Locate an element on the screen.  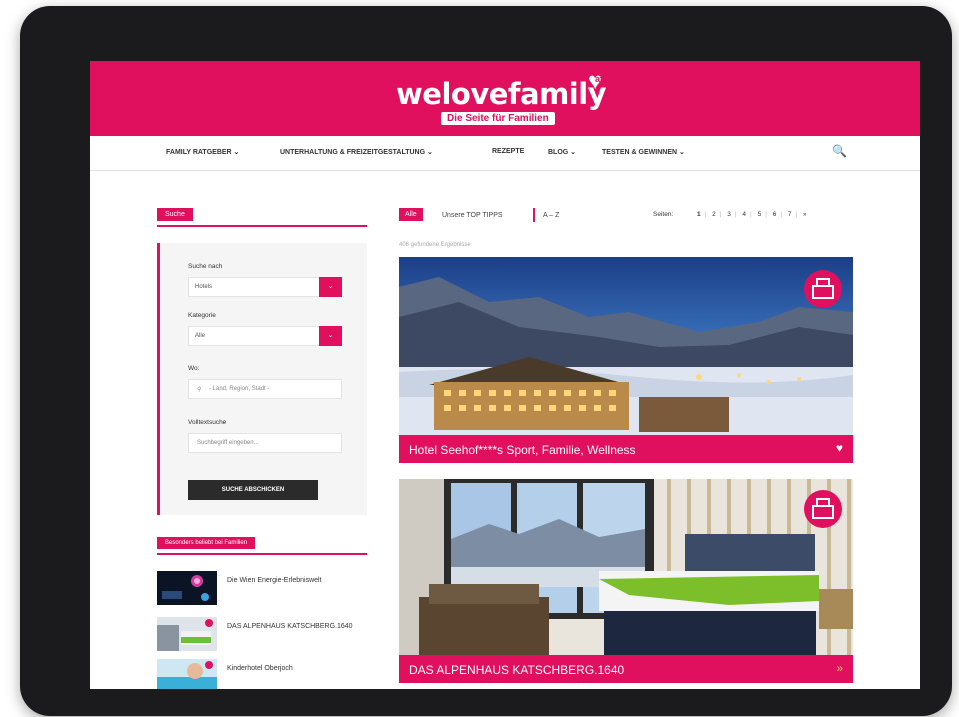
list-item-title: DAS ALPENHAUS KATSCHBERG.1640 is located at coordinates (290, 626).